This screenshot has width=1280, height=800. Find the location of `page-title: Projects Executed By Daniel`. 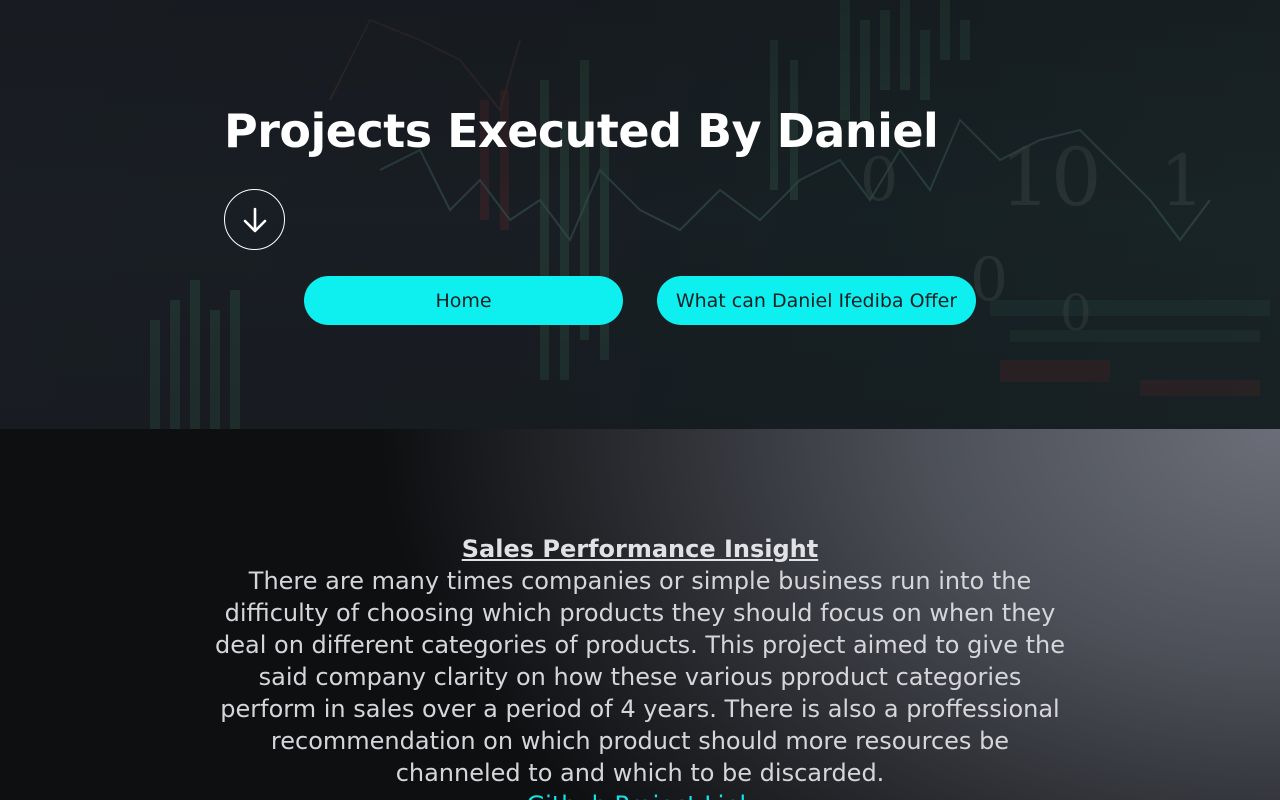

page-title: Projects Executed By Daniel is located at coordinates (581, 131).